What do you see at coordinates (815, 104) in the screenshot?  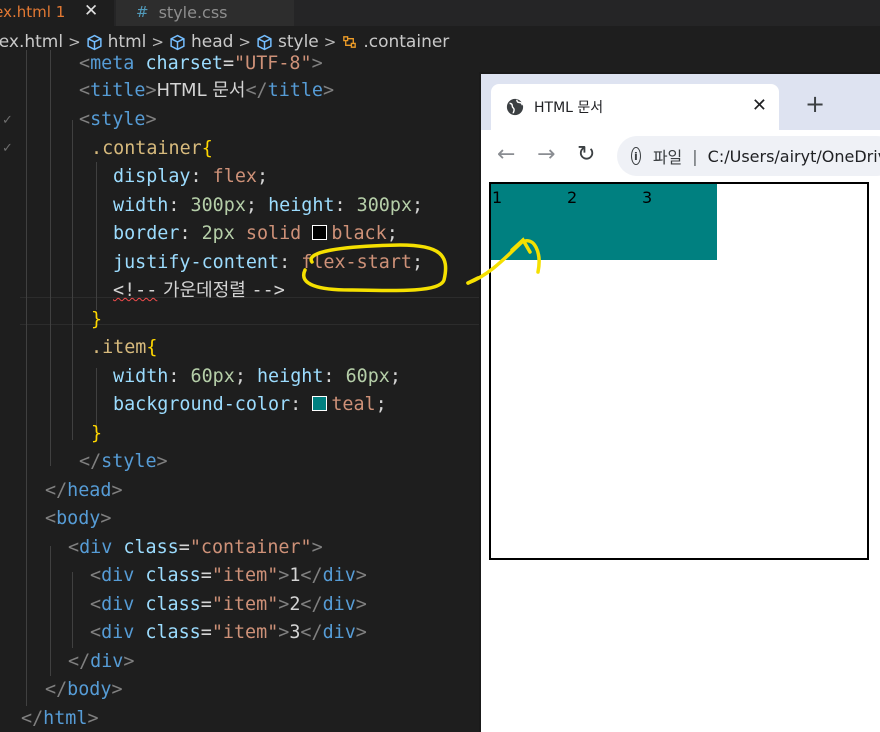 I see `new-tab-button: +` at bounding box center [815, 104].